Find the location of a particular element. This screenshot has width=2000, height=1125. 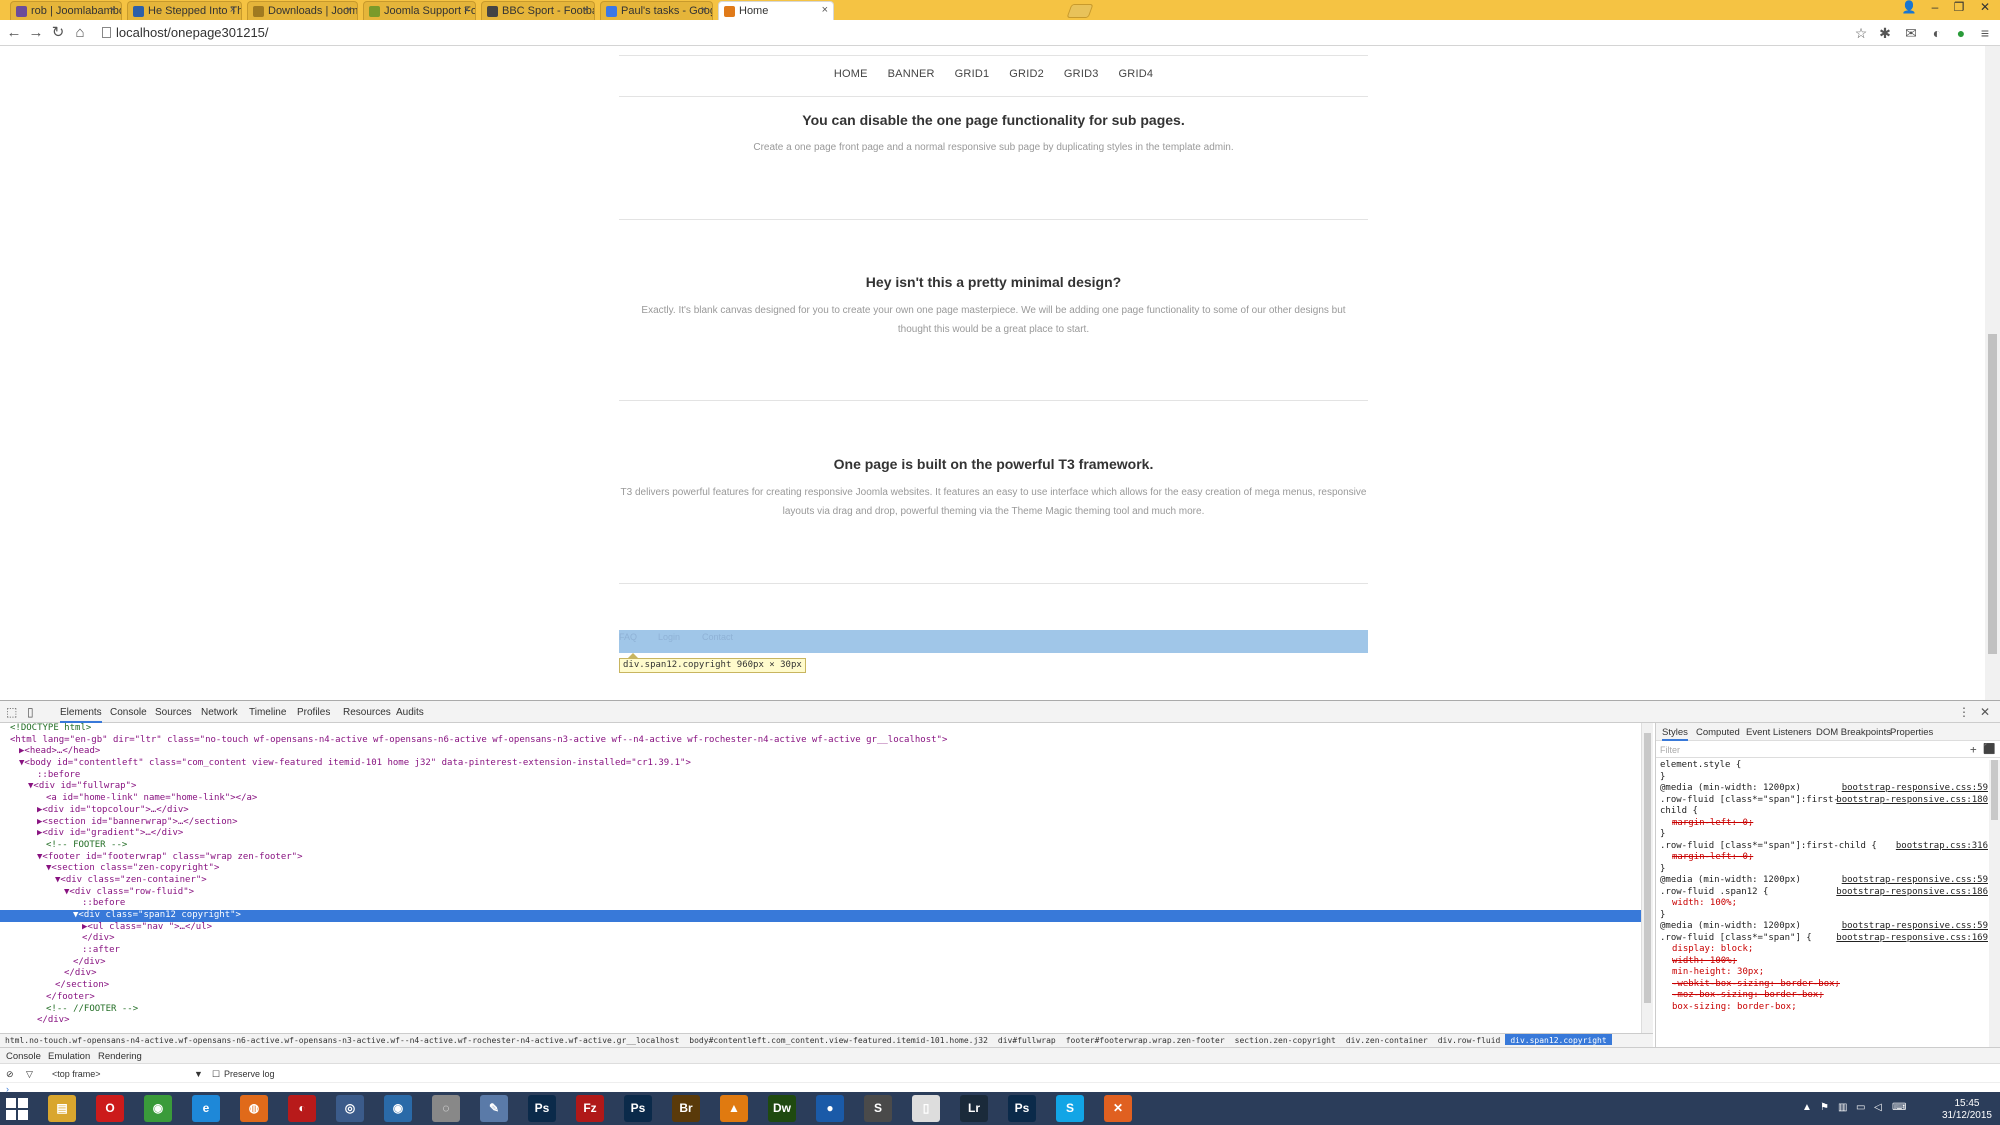

dom-node: ::after is located at coordinates (820, 951).